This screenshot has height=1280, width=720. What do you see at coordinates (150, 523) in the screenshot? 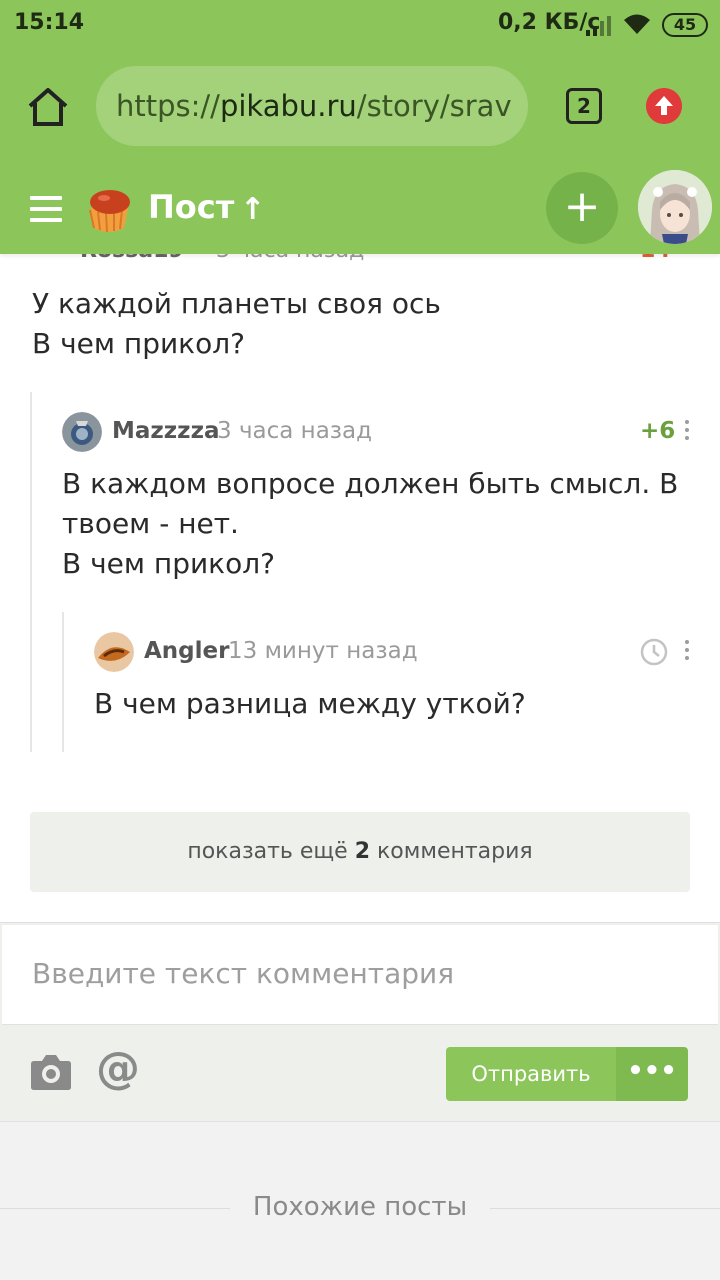
I see `comment-line: твоем - нет.` at bounding box center [150, 523].